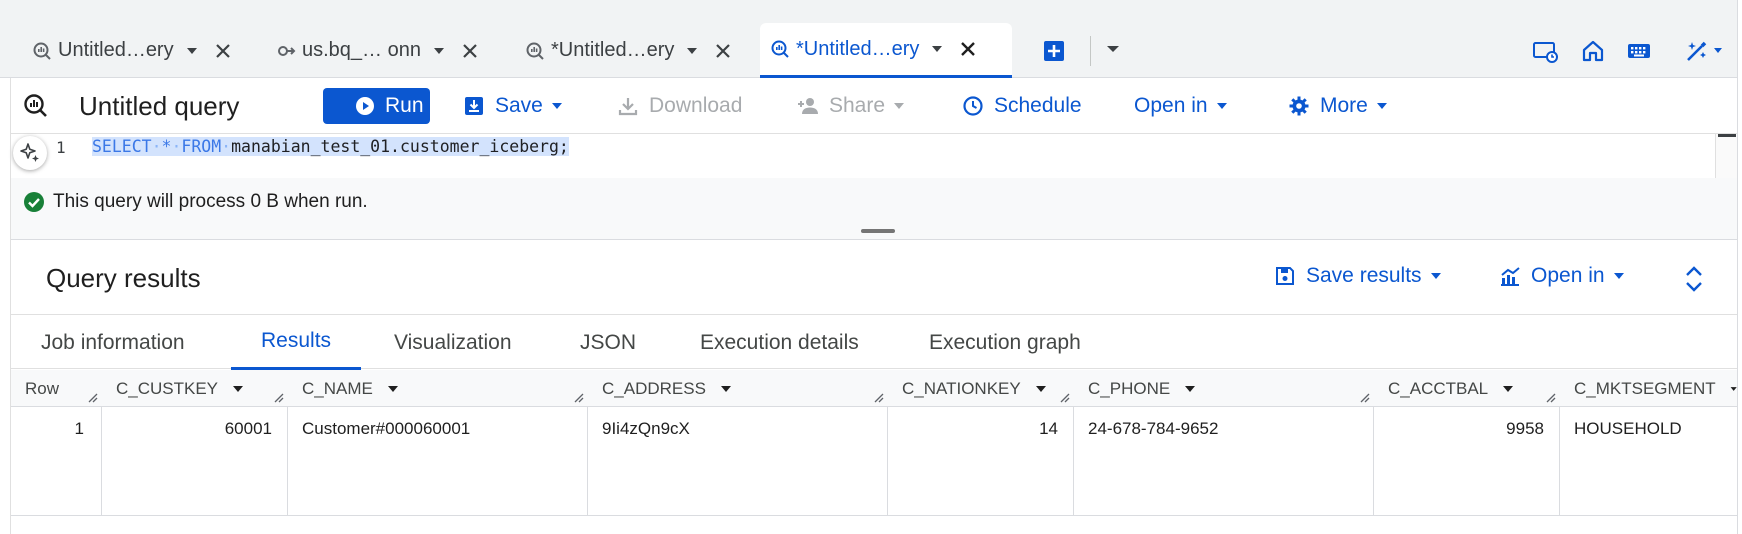 Image resolution: width=1742 pixels, height=534 pixels. I want to click on run-button: Run, so click(376, 106).